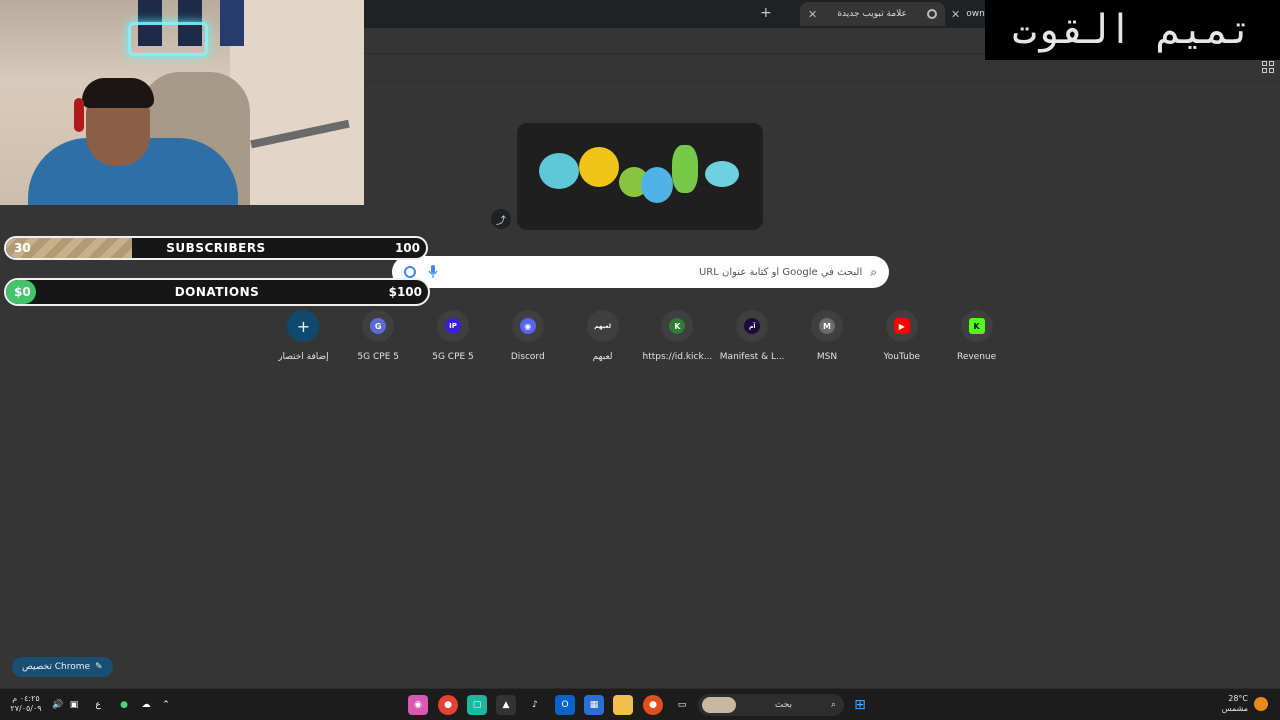  I want to click on app2-taskbar-icon: ▲, so click(506, 705).